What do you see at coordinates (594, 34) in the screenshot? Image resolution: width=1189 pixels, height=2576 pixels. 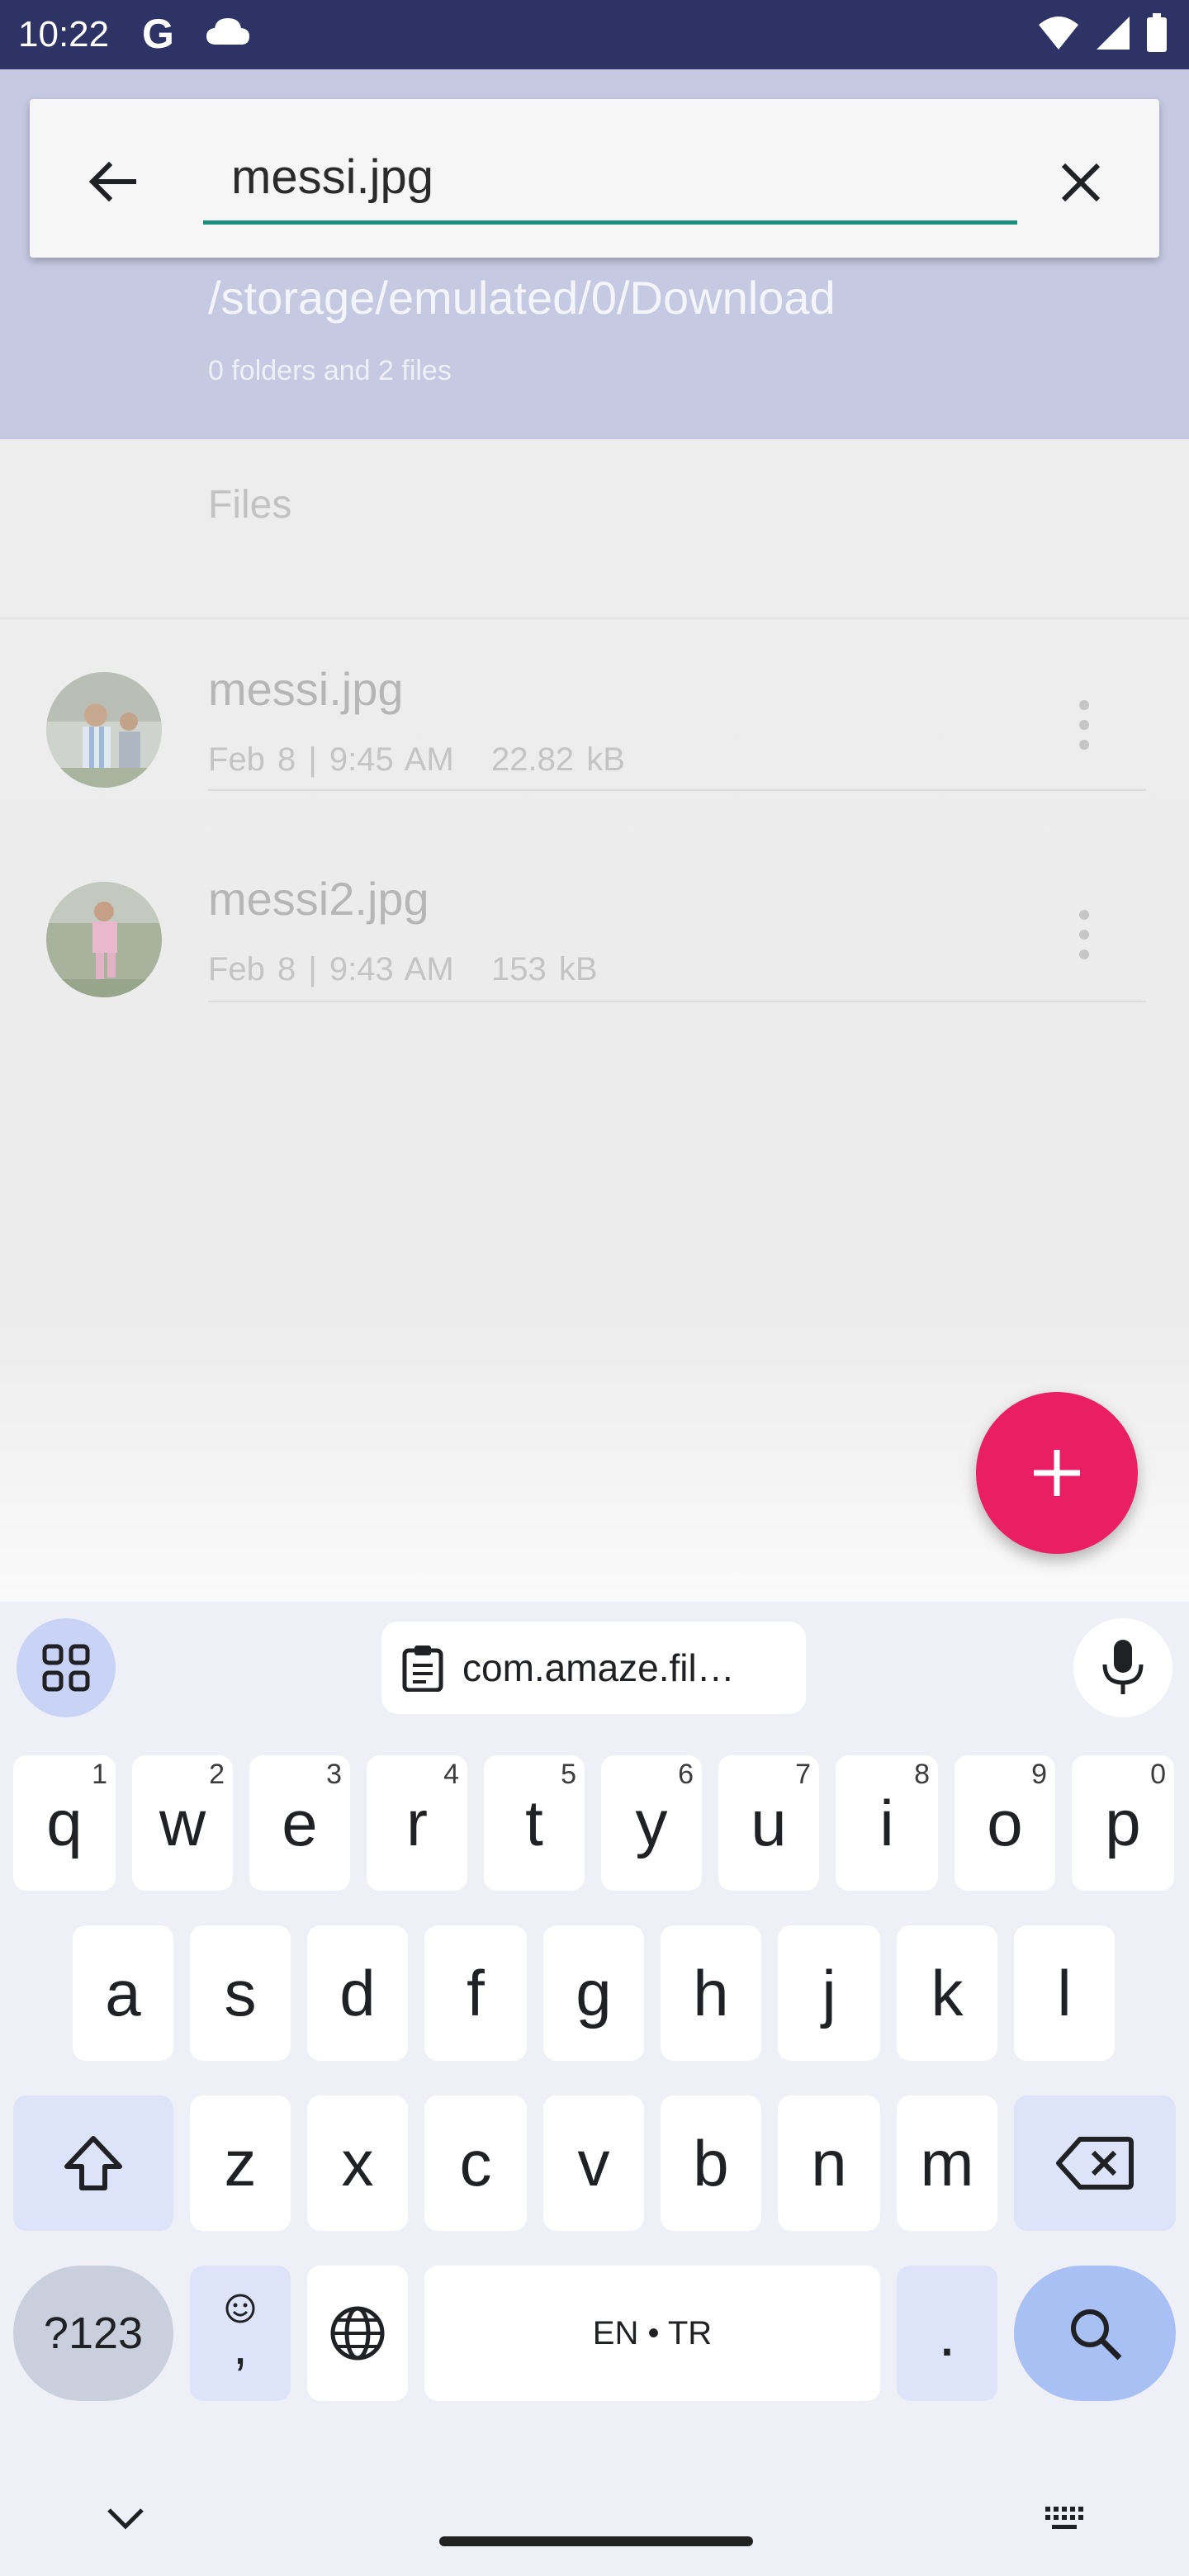 I see `status-bar: 10:22 G` at bounding box center [594, 34].